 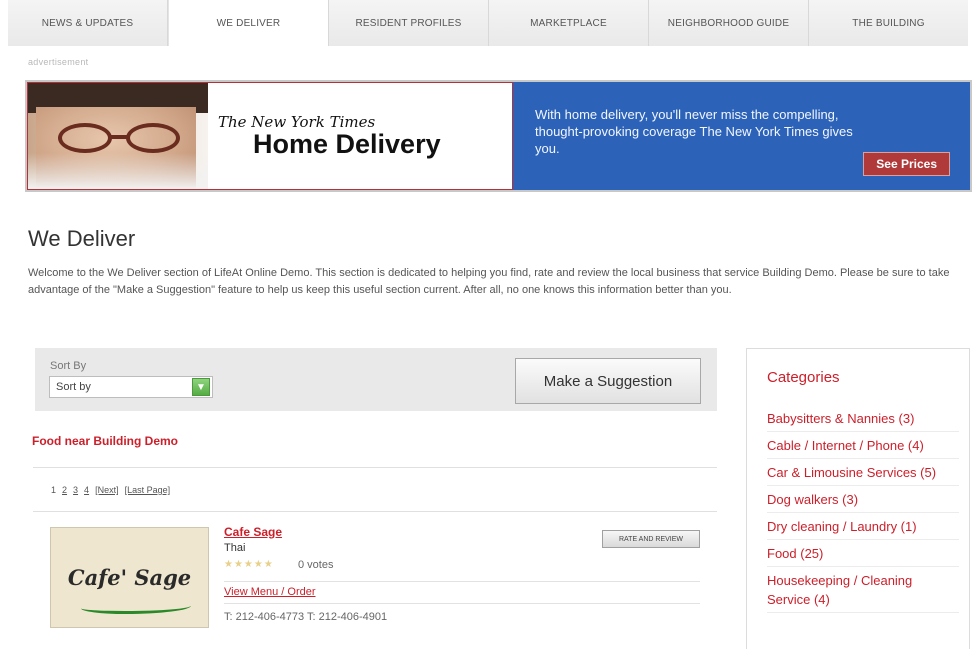 What do you see at coordinates (347, 144) in the screenshot?
I see `ad-headline: Home Delivery` at bounding box center [347, 144].